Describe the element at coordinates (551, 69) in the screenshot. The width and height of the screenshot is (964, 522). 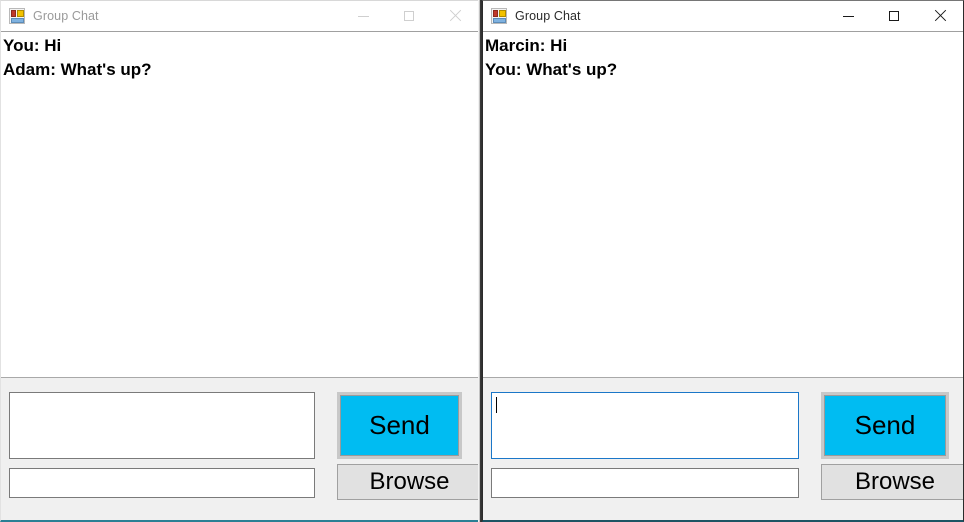
I see `chat-message: You: What's up?` at that location.